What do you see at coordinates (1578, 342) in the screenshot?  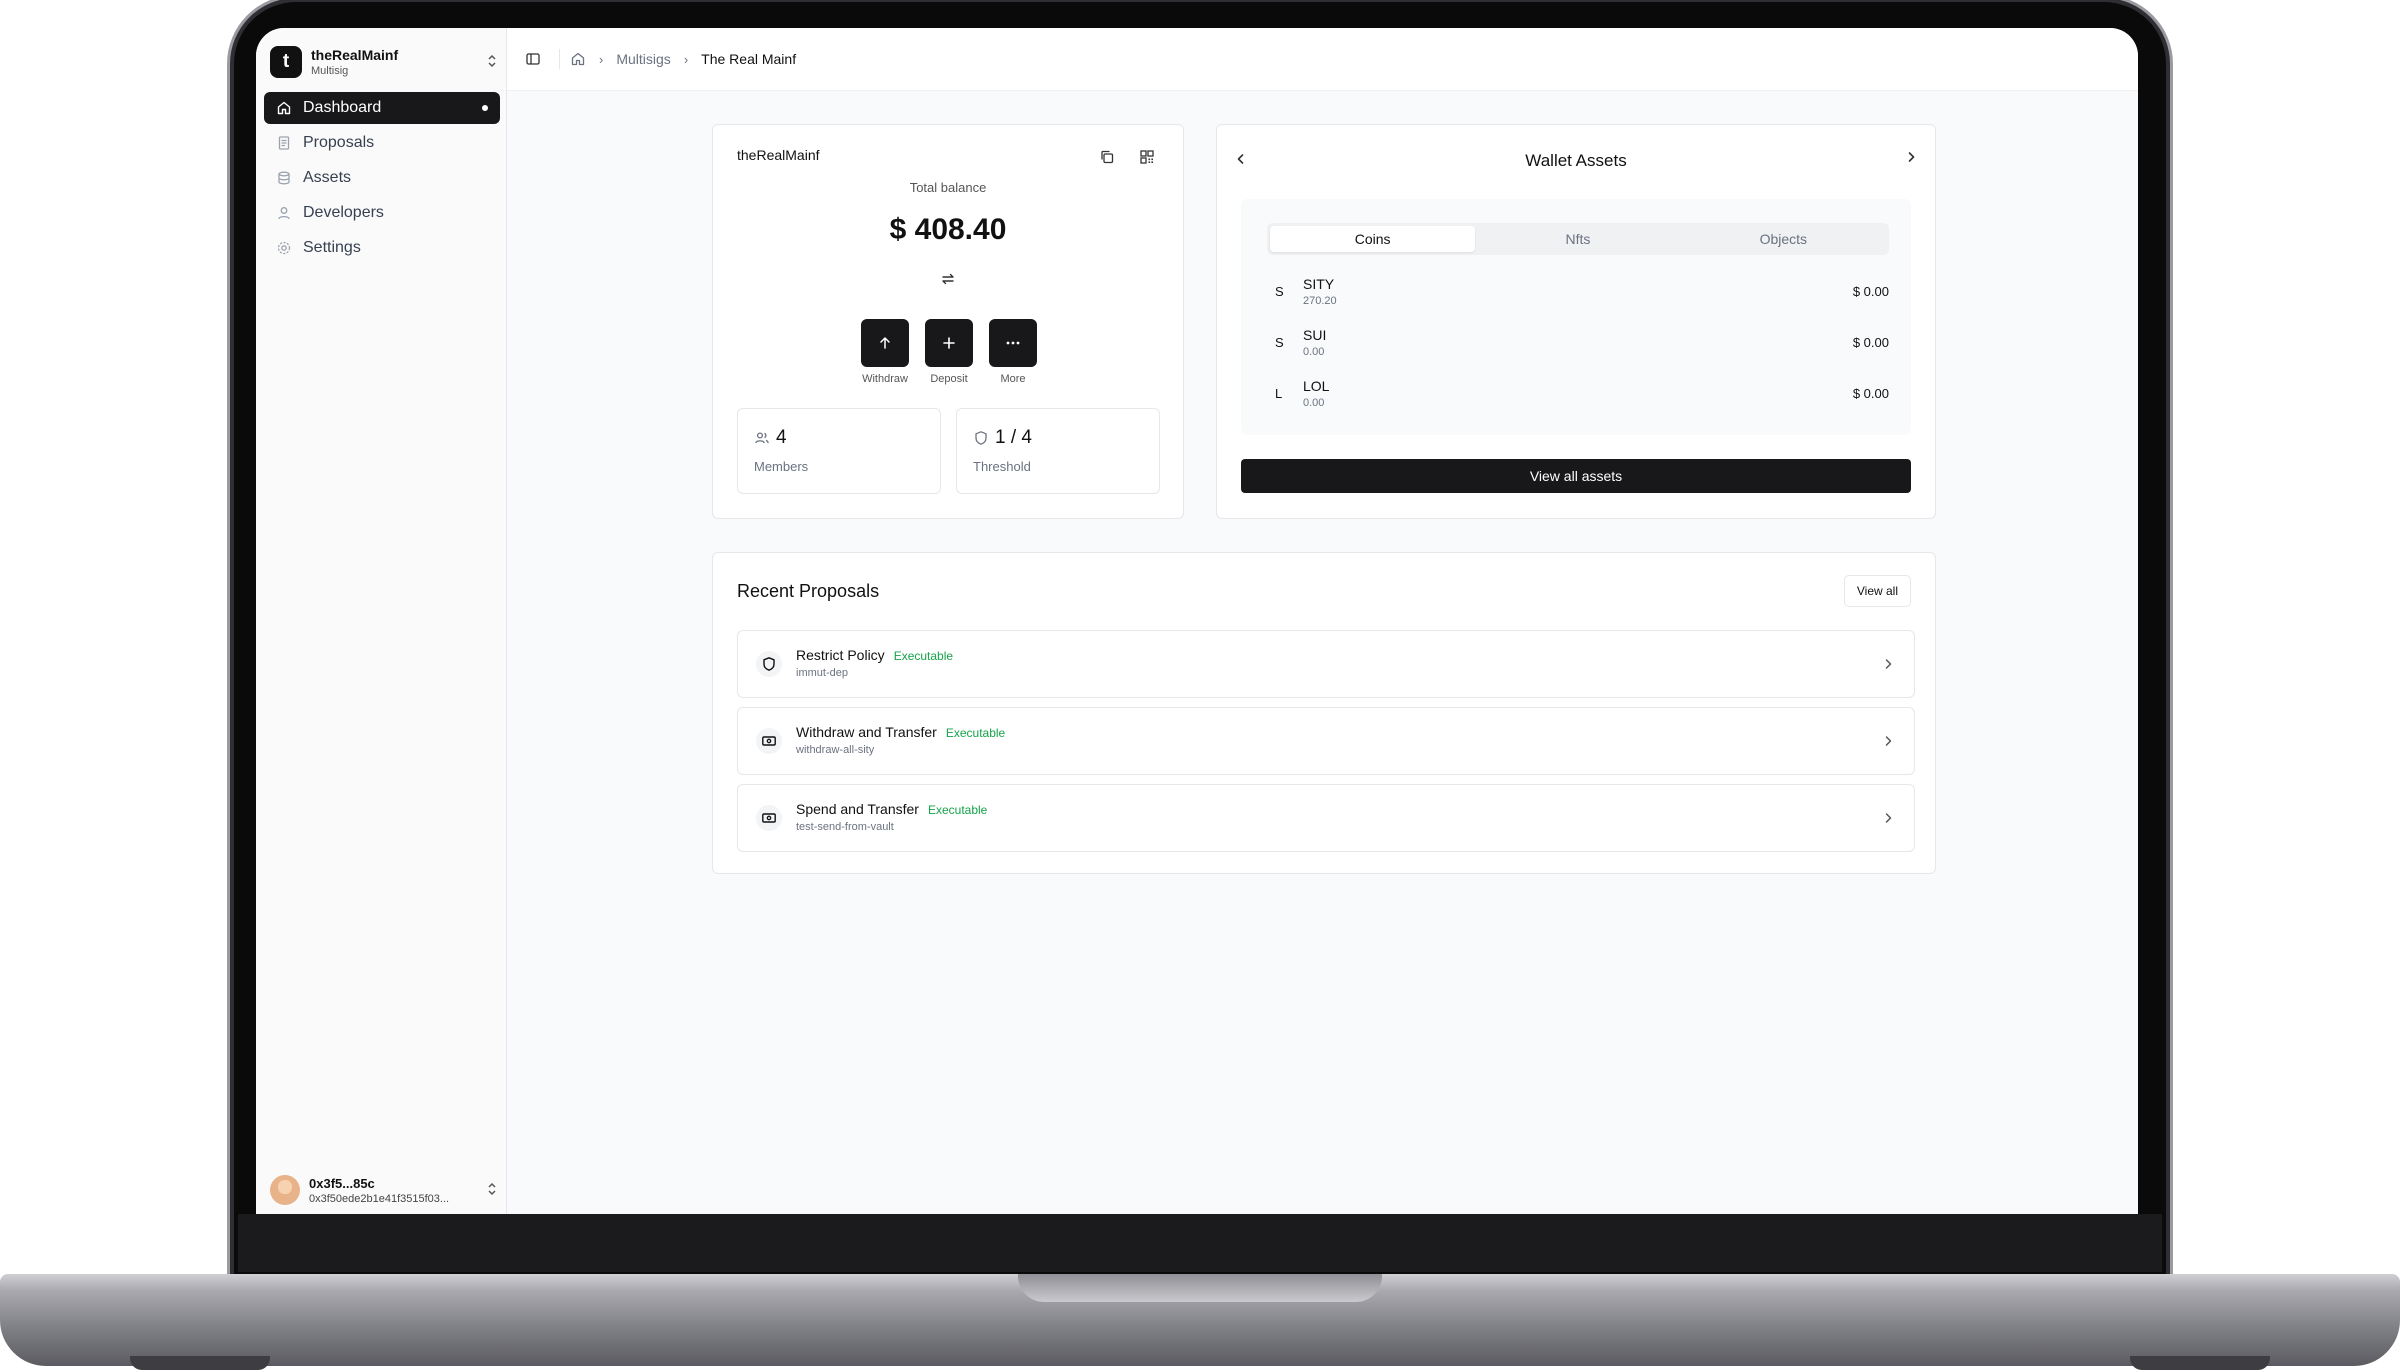 I see `coin-row: S SUI 0.00 $ 0.00` at bounding box center [1578, 342].